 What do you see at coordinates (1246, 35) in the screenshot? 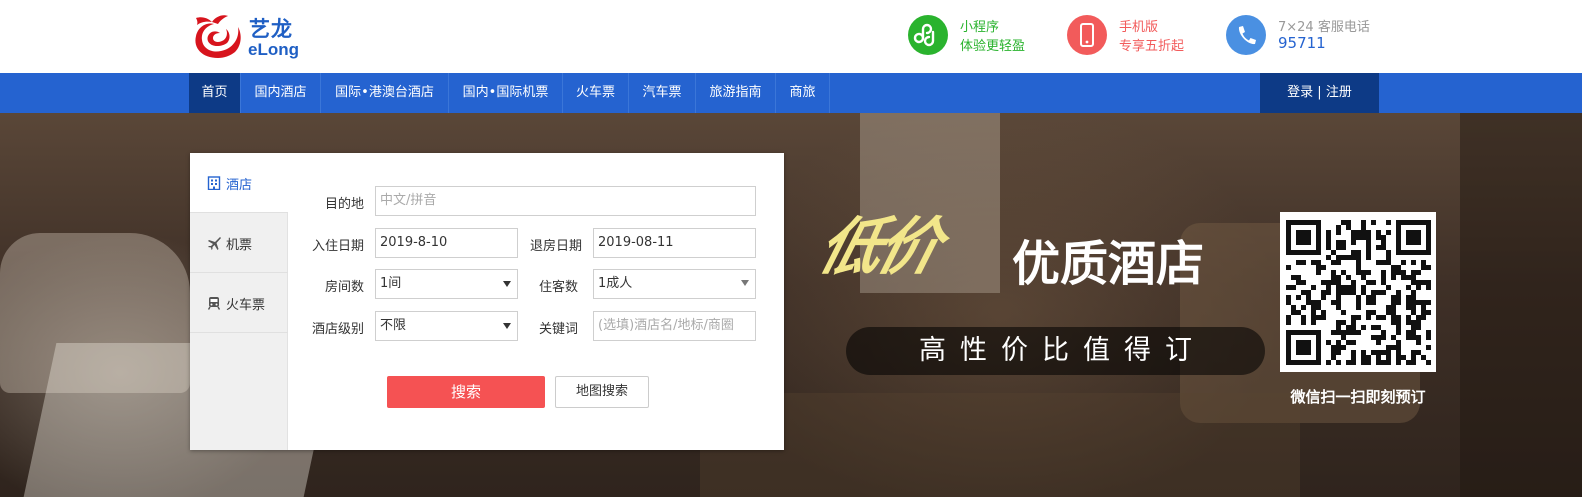
I see `phone-icon` at bounding box center [1246, 35].